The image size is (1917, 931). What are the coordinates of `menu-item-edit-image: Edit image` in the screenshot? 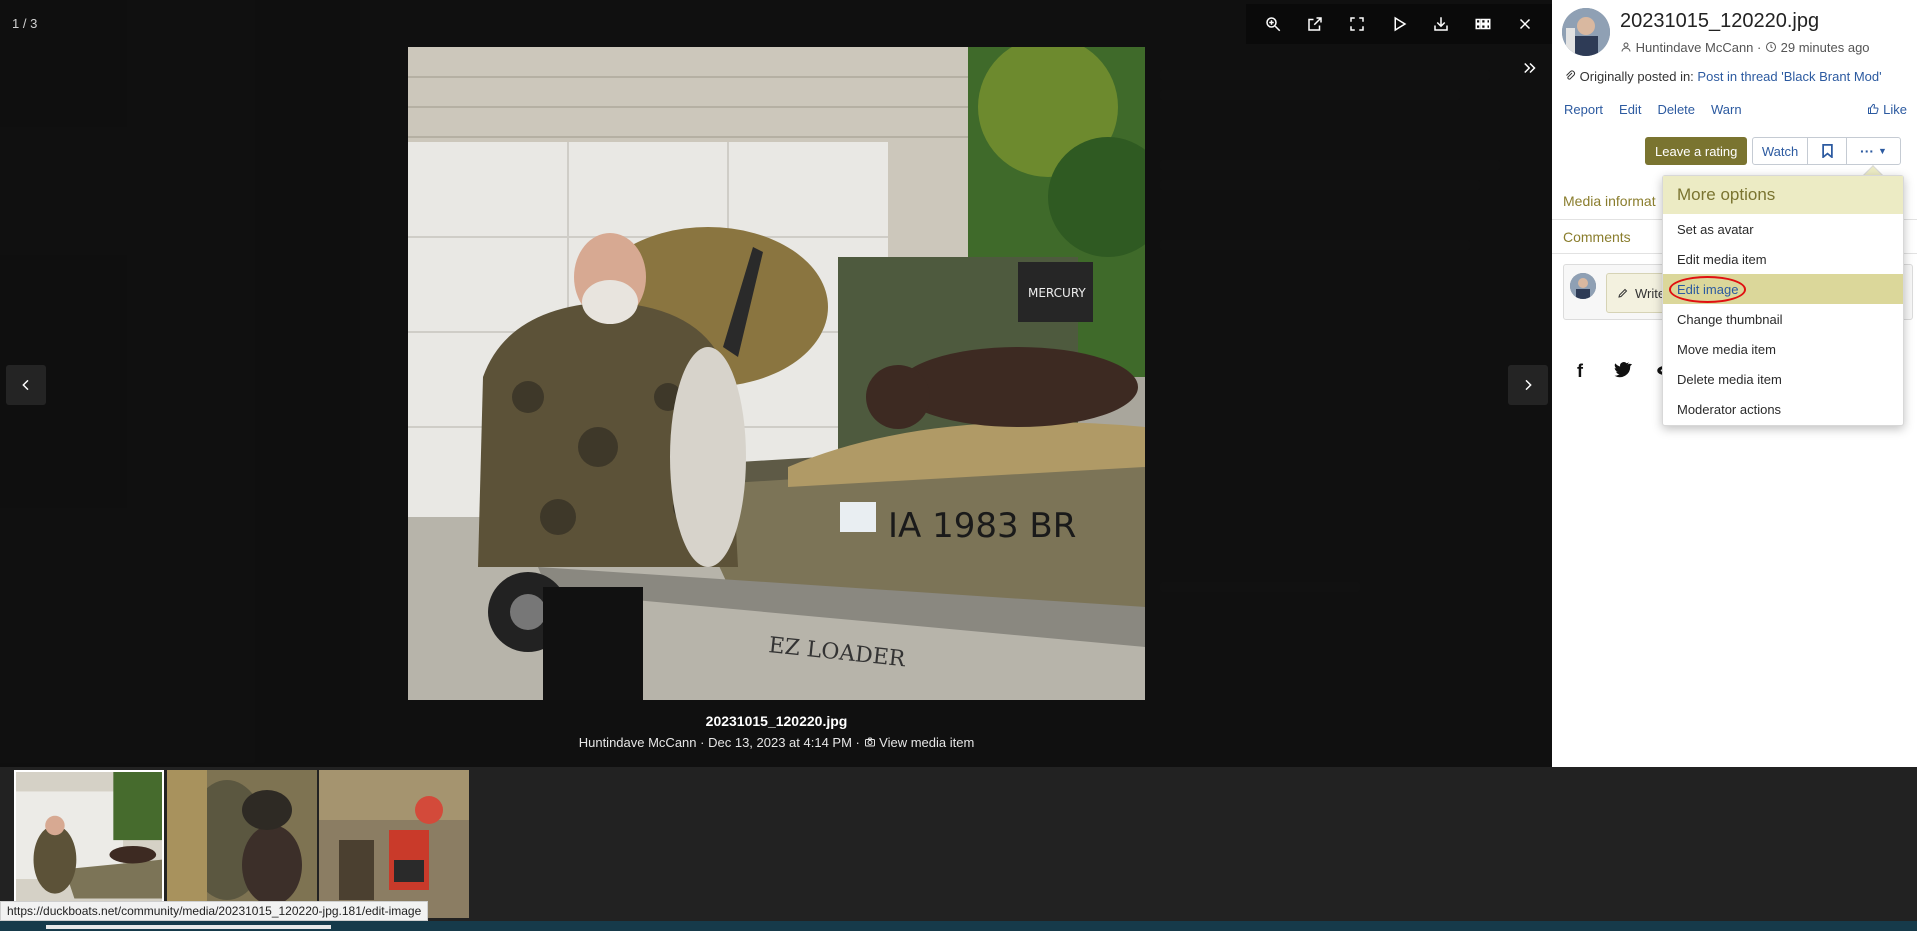 It's located at (1783, 289).